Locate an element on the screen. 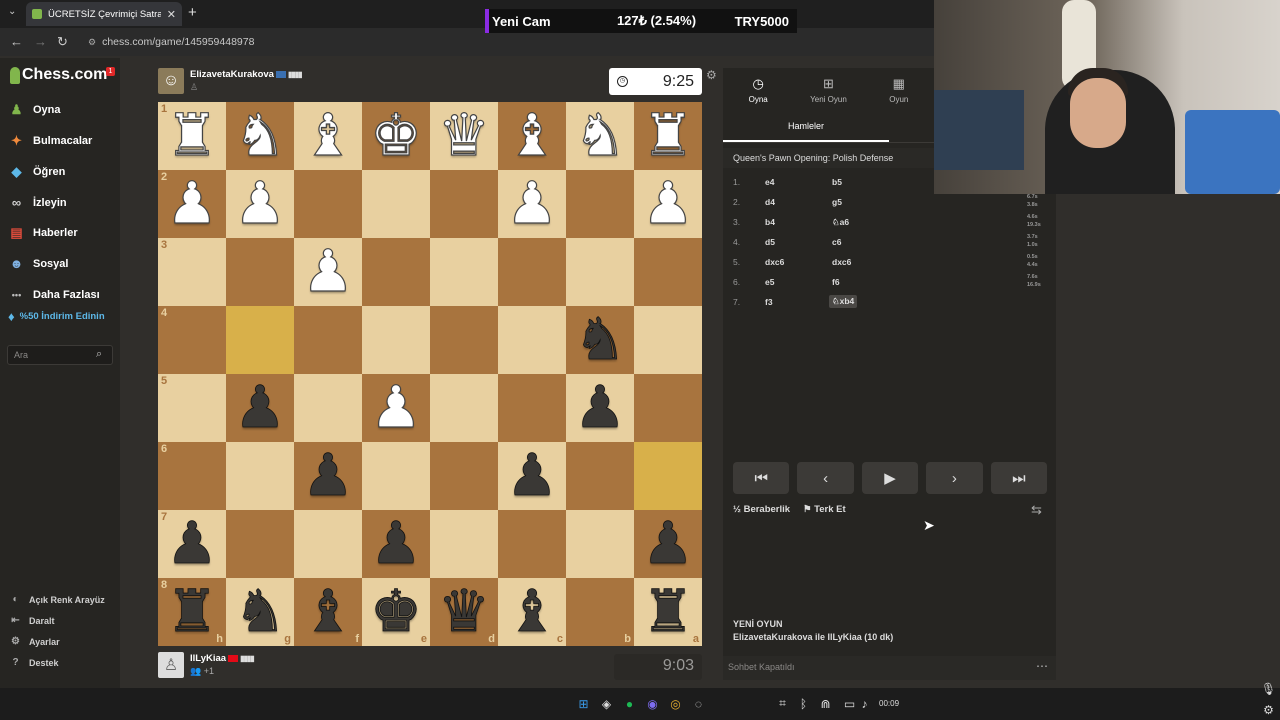 The width and height of the screenshot is (1280, 720). chrome-icon: ◎ is located at coordinates (675, 704).